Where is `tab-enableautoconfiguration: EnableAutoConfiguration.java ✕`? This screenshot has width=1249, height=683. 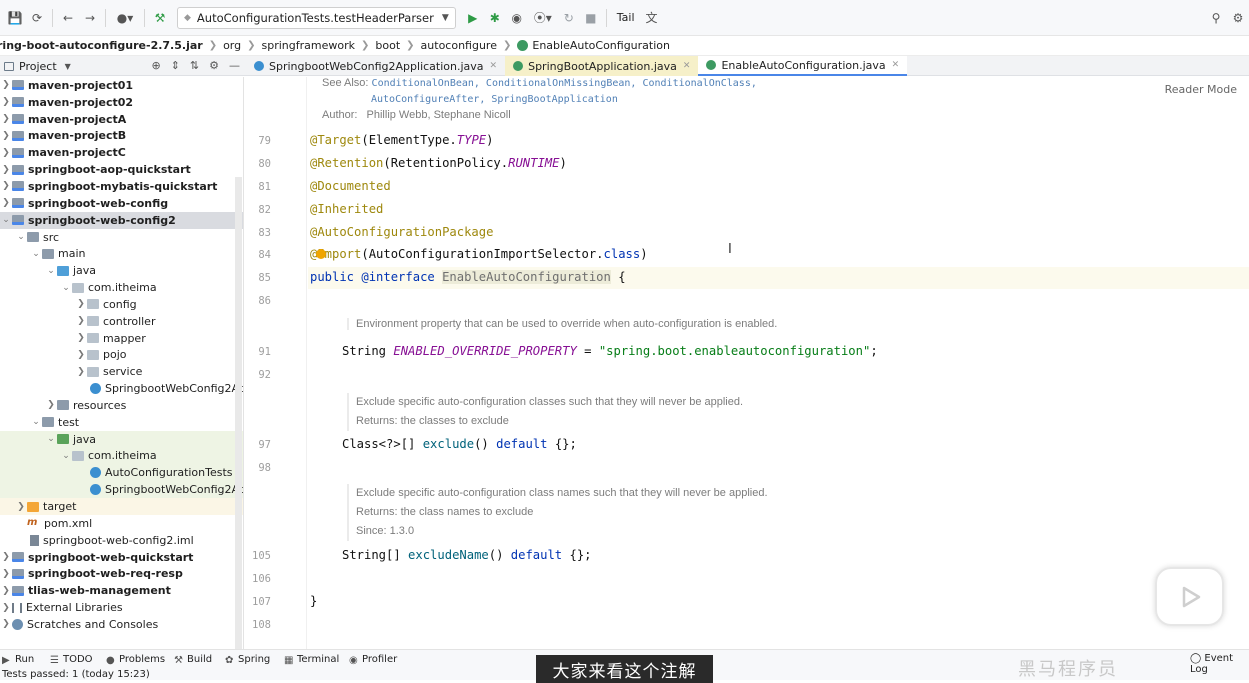 tab-enableautoconfiguration: EnableAutoConfiguration.java ✕ is located at coordinates (803, 66).